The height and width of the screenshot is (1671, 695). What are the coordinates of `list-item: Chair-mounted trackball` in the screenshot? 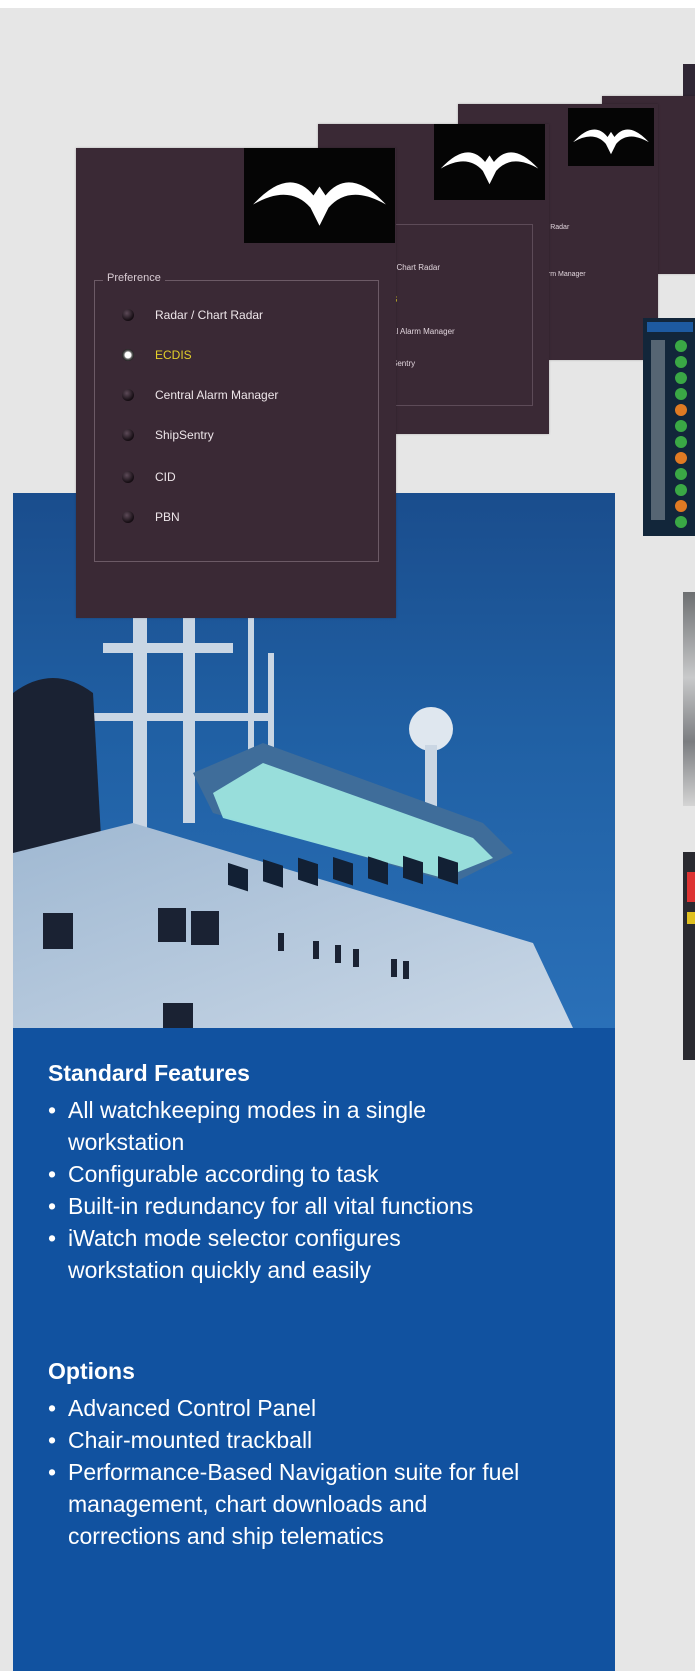 It's located at (318, 1440).